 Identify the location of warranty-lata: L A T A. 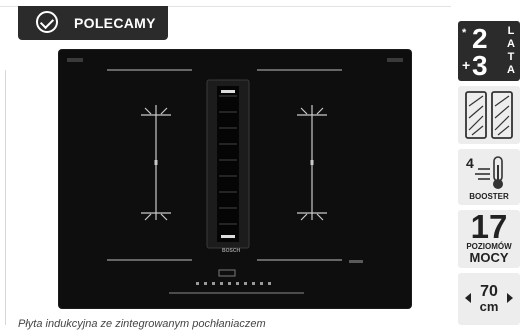
(511, 51).